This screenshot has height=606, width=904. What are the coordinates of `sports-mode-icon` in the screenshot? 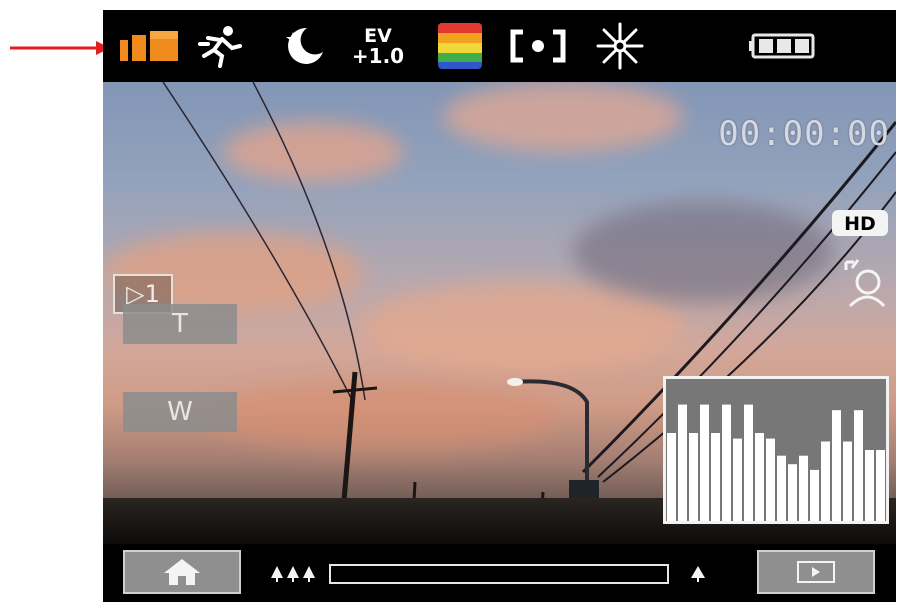 It's located at (223, 46).